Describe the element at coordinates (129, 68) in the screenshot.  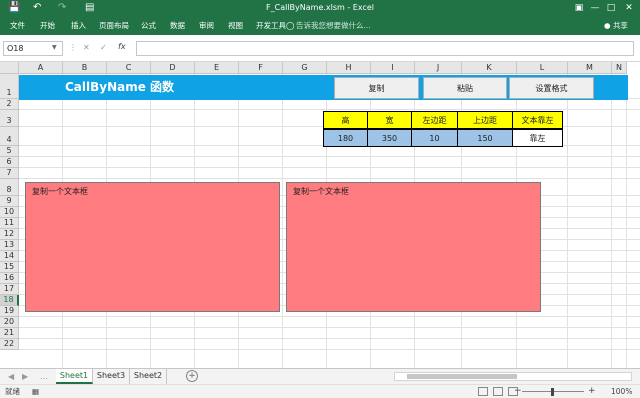
I see `column-header: C` at that location.